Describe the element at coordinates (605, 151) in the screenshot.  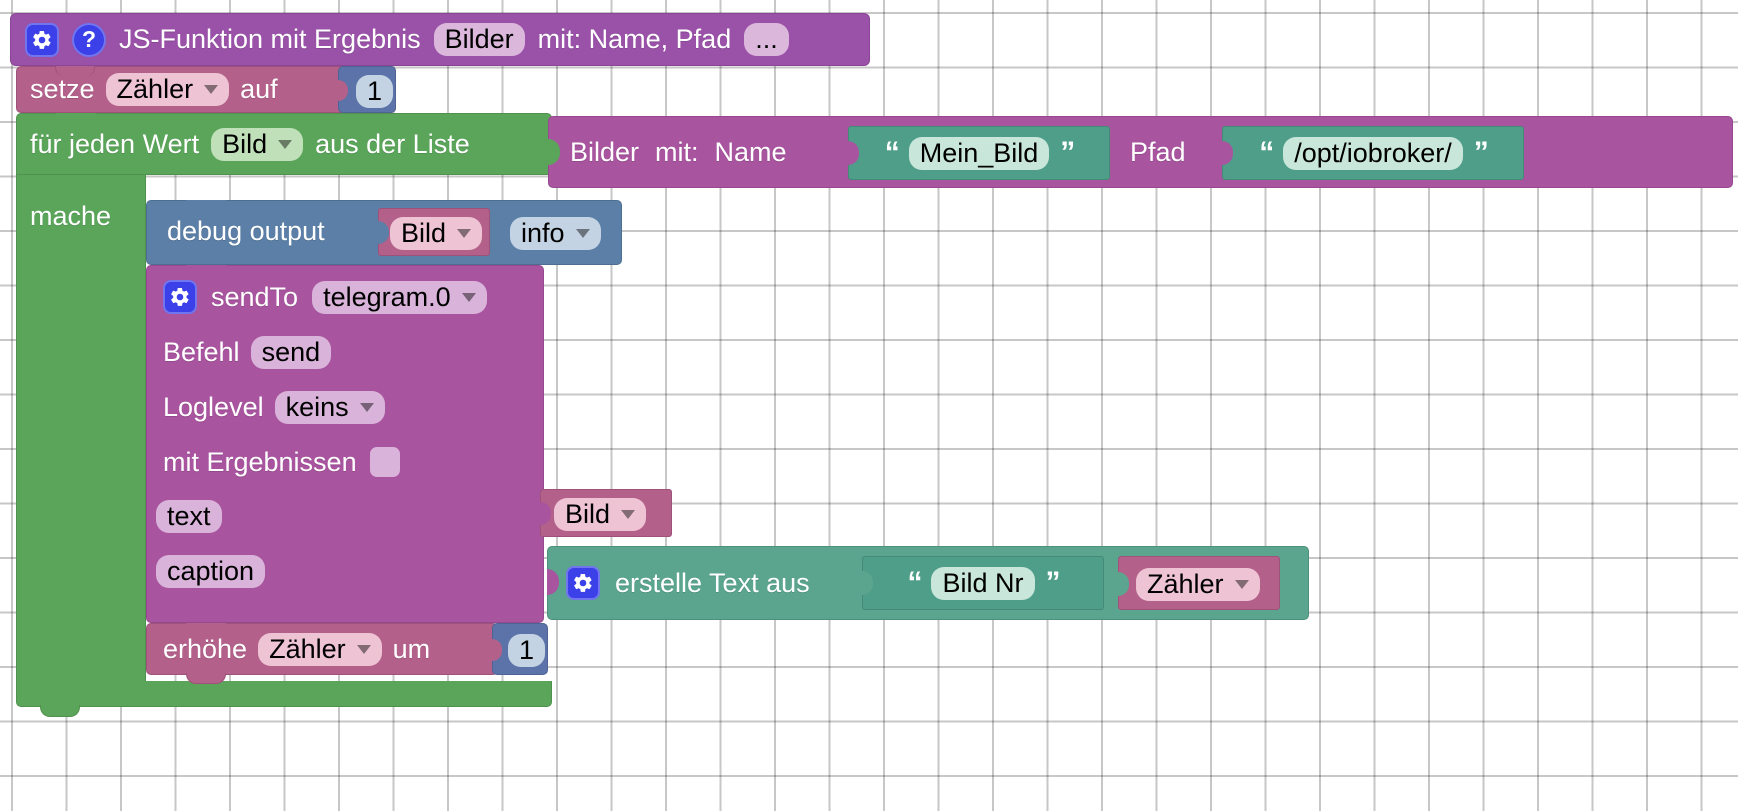
I see `call-function-name: Bilder` at that location.